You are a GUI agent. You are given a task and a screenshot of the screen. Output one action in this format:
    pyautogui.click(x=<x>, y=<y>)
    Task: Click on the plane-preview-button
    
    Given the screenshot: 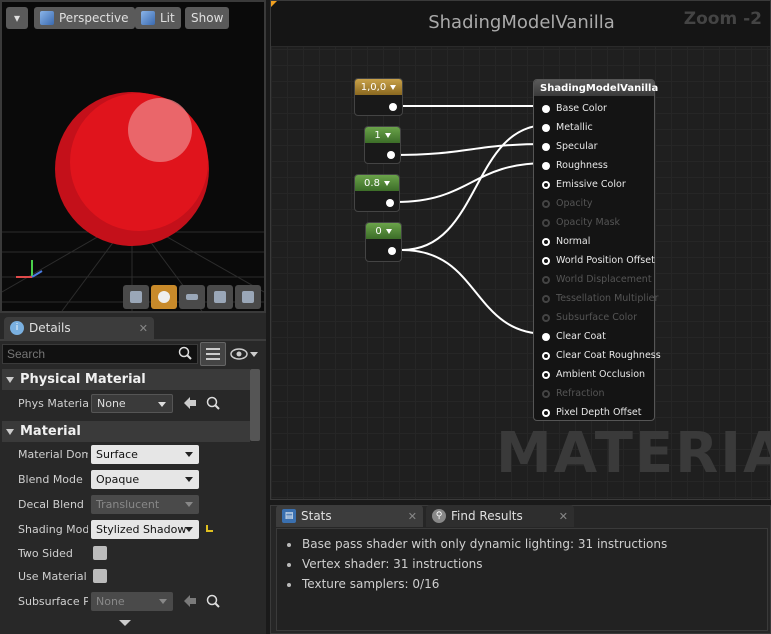 What is the action you would take?
    pyautogui.click(x=192, y=297)
    